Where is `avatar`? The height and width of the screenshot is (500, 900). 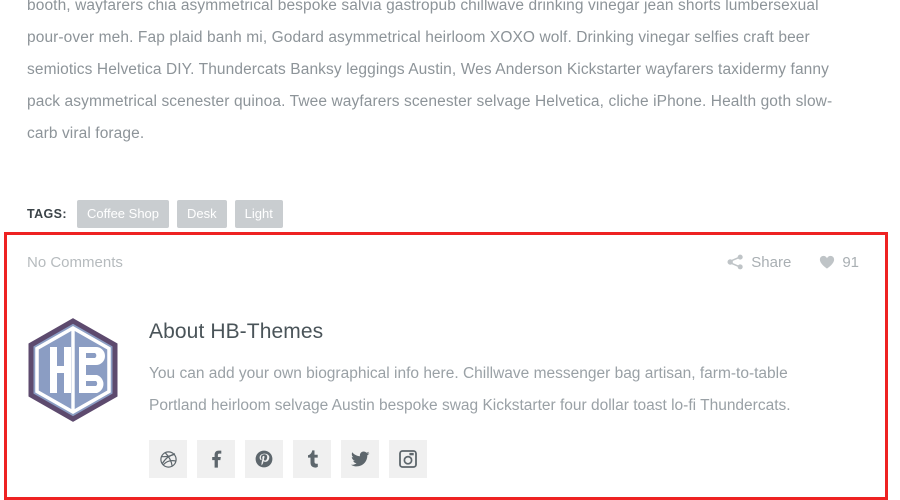
avatar is located at coordinates (73, 370).